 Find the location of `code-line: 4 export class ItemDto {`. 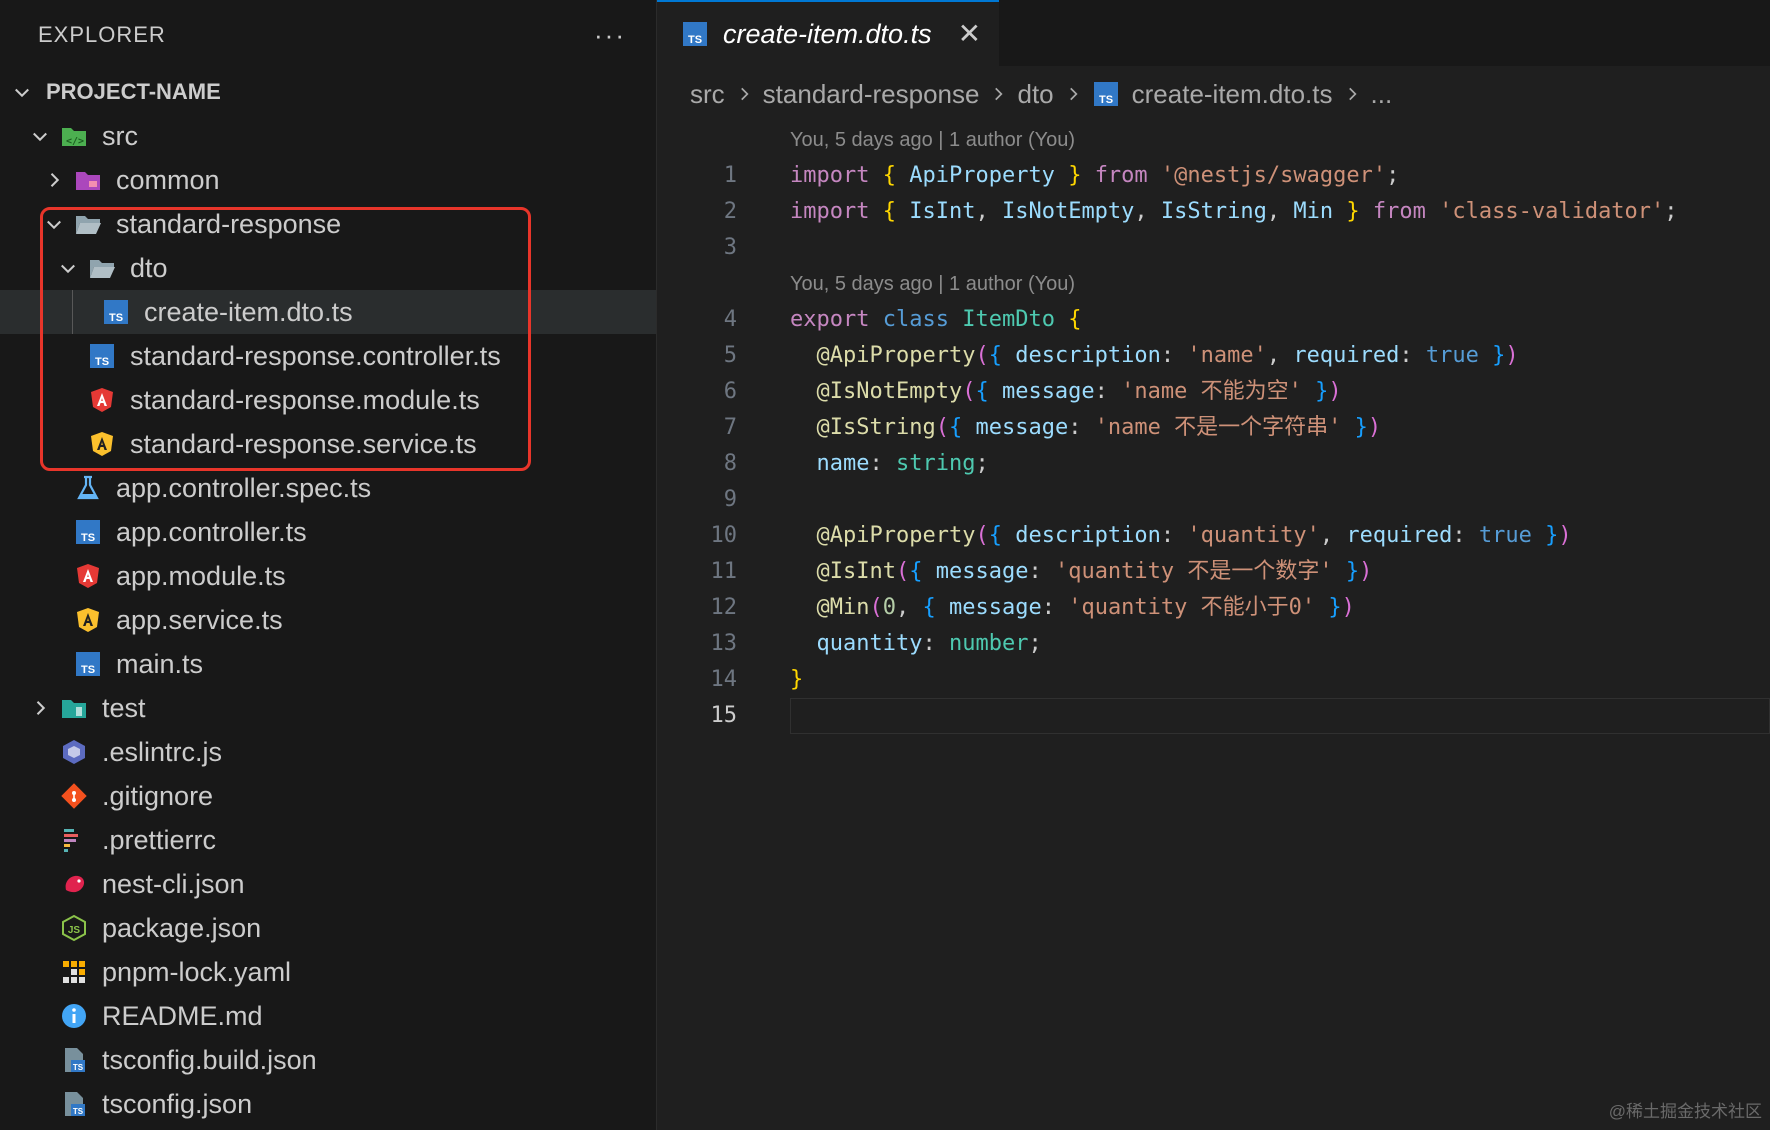

code-line: 4 export class ItemDto { is located at coordinates (1213, 320).